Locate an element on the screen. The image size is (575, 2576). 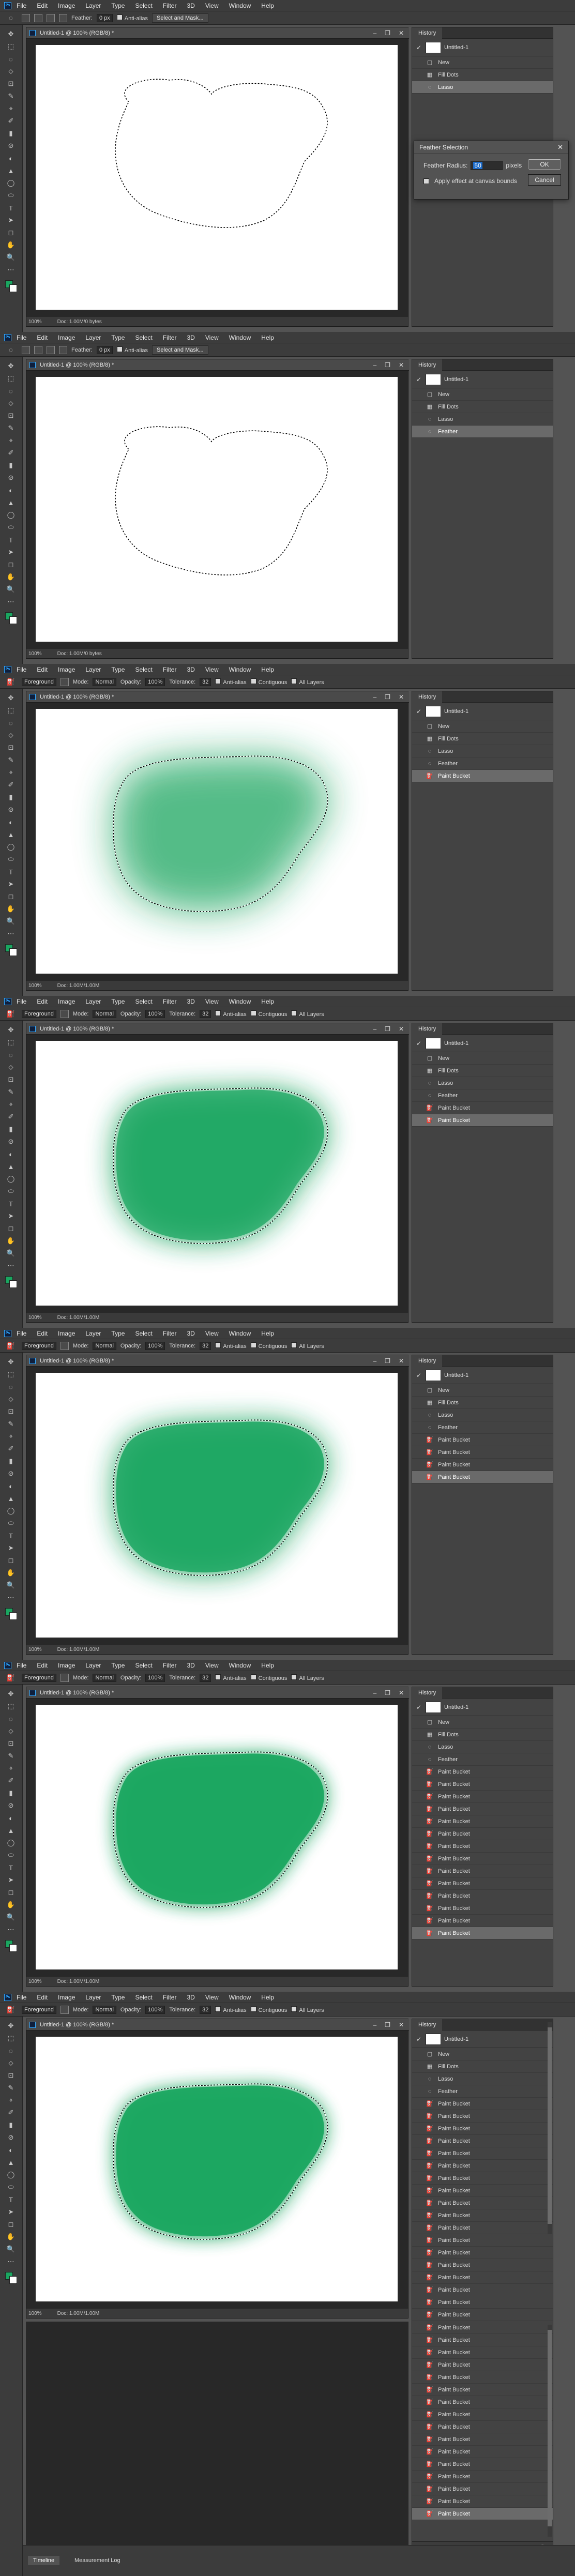
hand-tool-icon: ✋ is located at coordinates (11, 1241).